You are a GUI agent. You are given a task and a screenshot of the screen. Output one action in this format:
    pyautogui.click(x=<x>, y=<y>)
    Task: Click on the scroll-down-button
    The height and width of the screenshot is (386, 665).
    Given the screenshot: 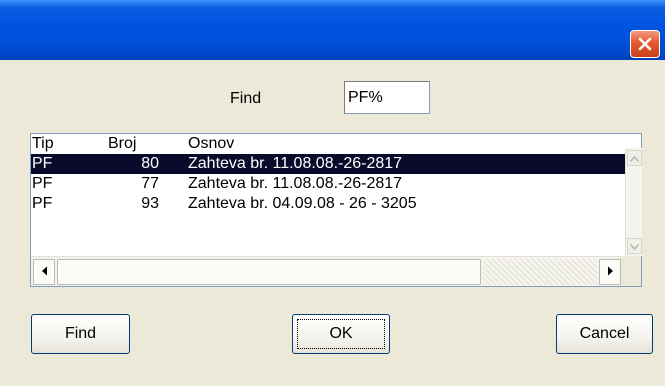 What is the action you would take?
    pyautogui.click(x=634, y=246)
    